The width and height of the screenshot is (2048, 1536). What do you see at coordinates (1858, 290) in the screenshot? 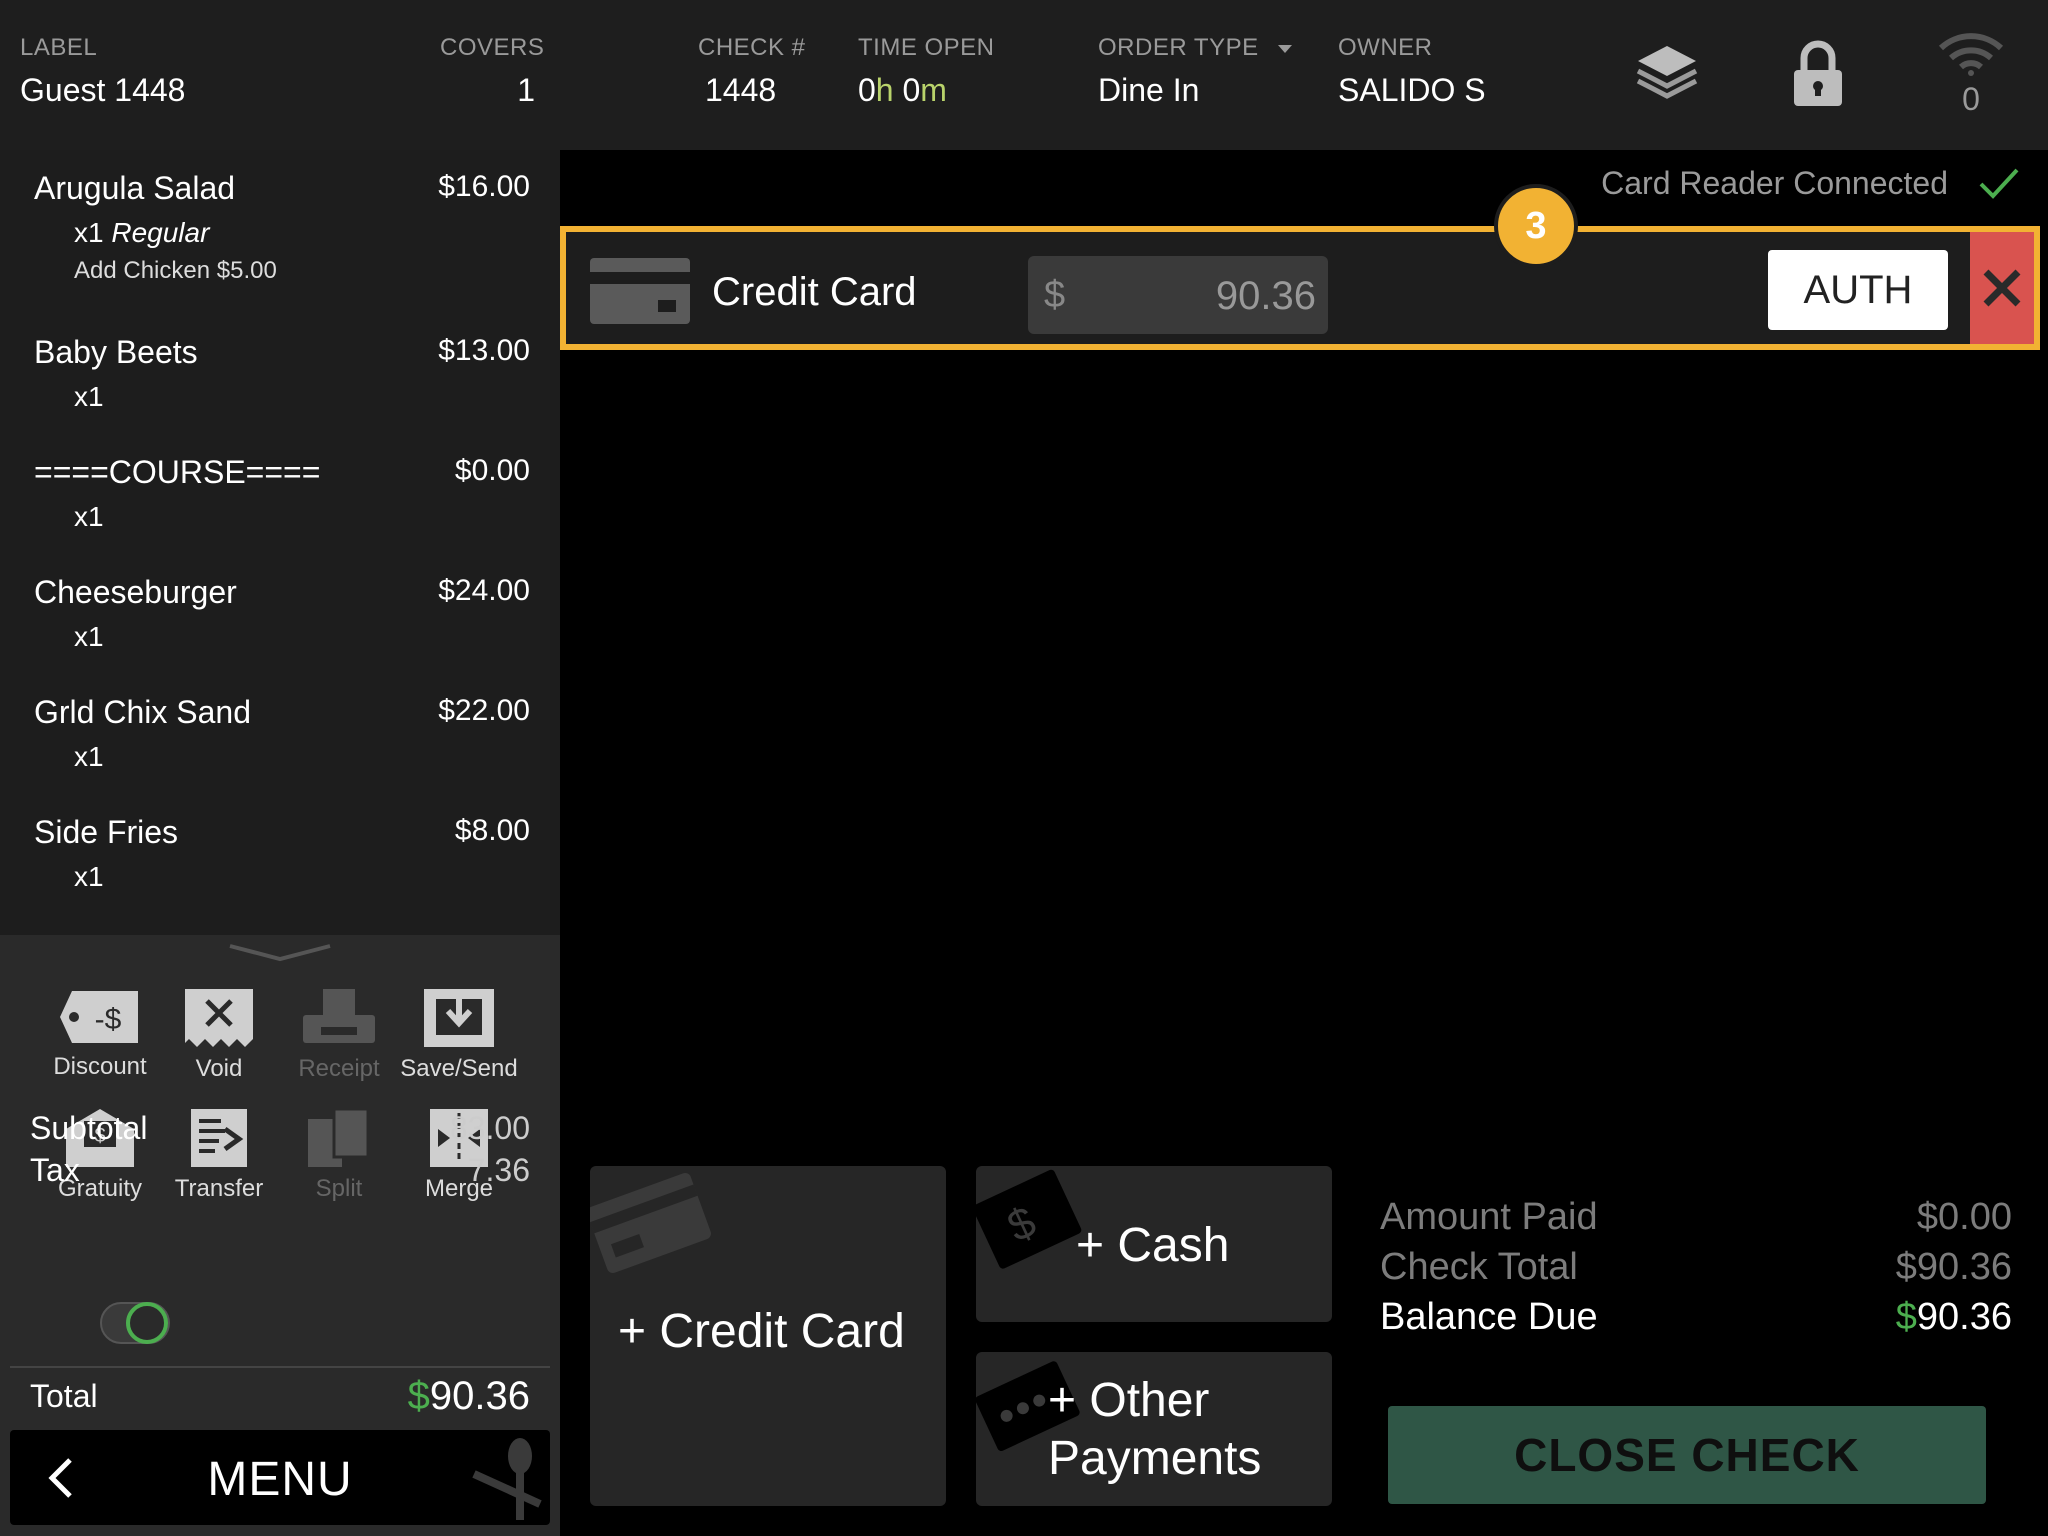
I see `auth-button: AUTH` at bounding box center [1858, 290].